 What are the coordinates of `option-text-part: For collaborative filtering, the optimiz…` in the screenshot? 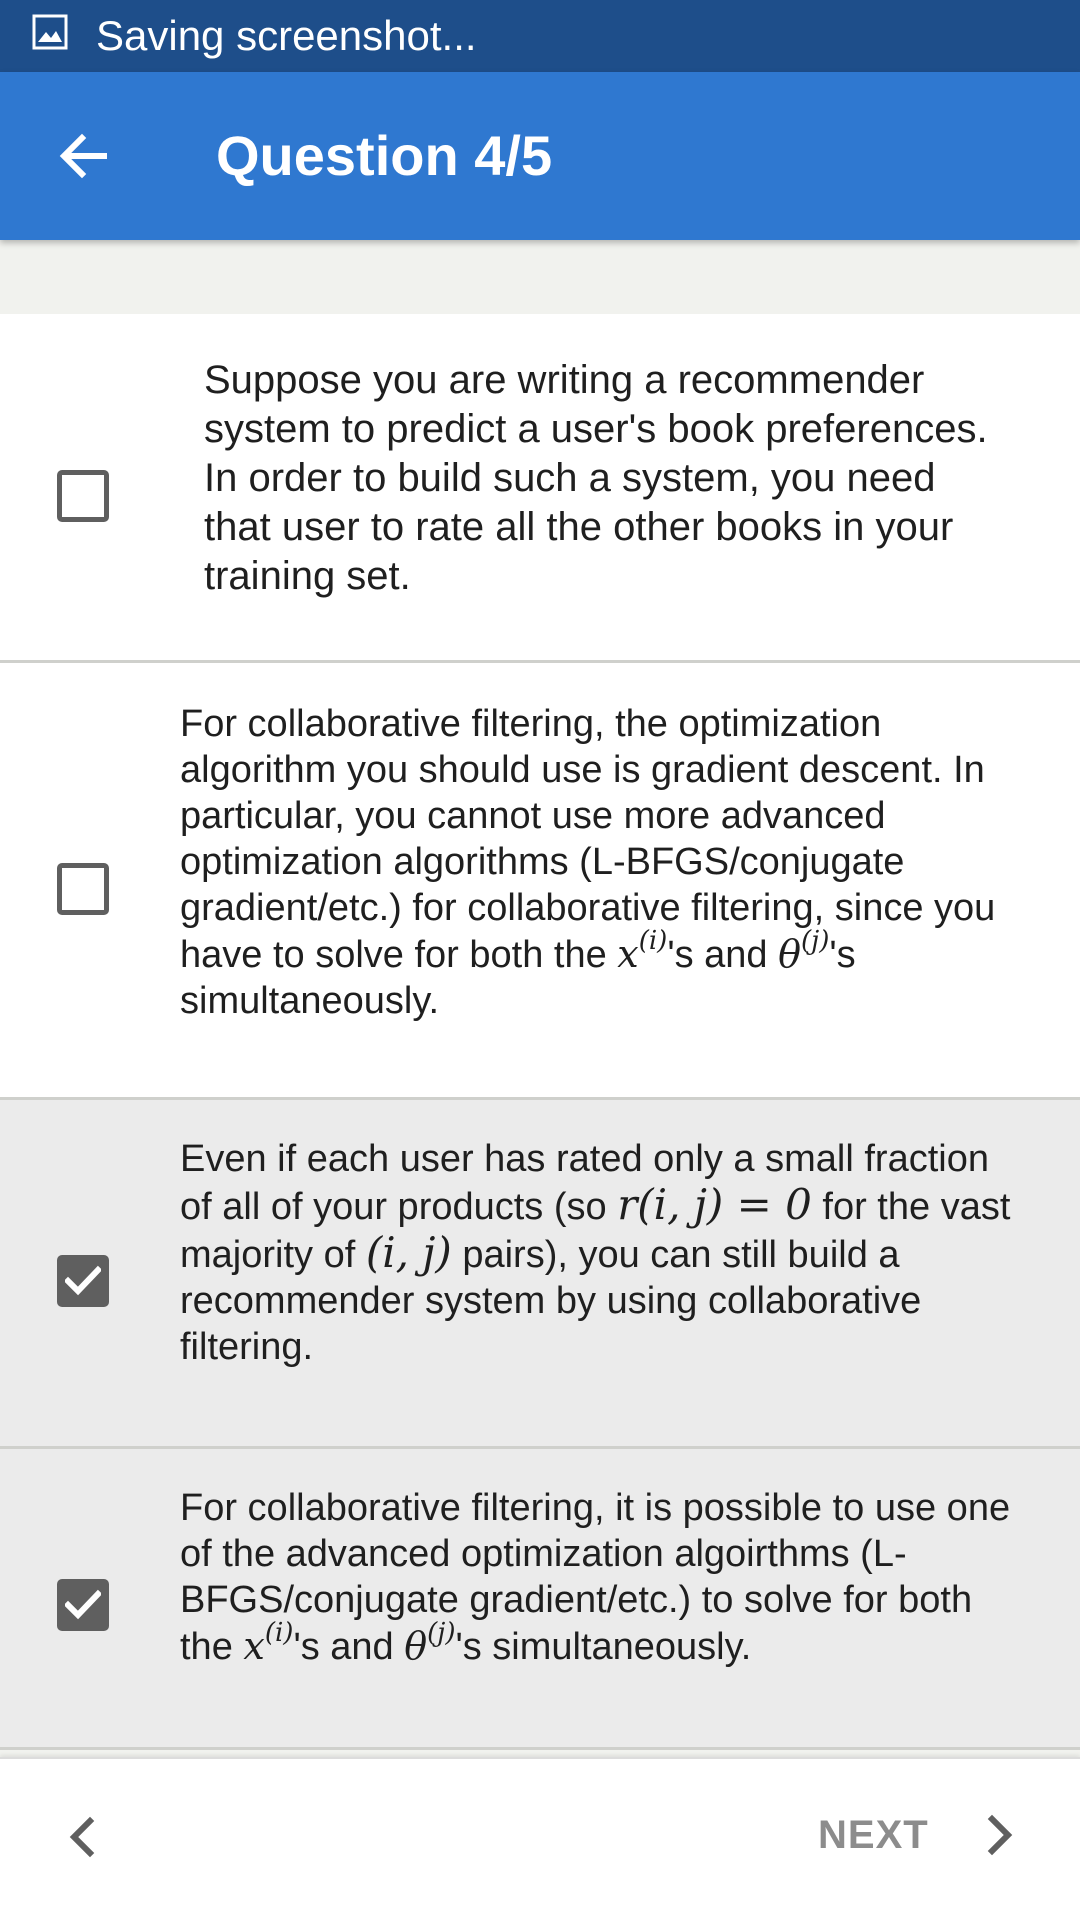 It's located at (588, 839).